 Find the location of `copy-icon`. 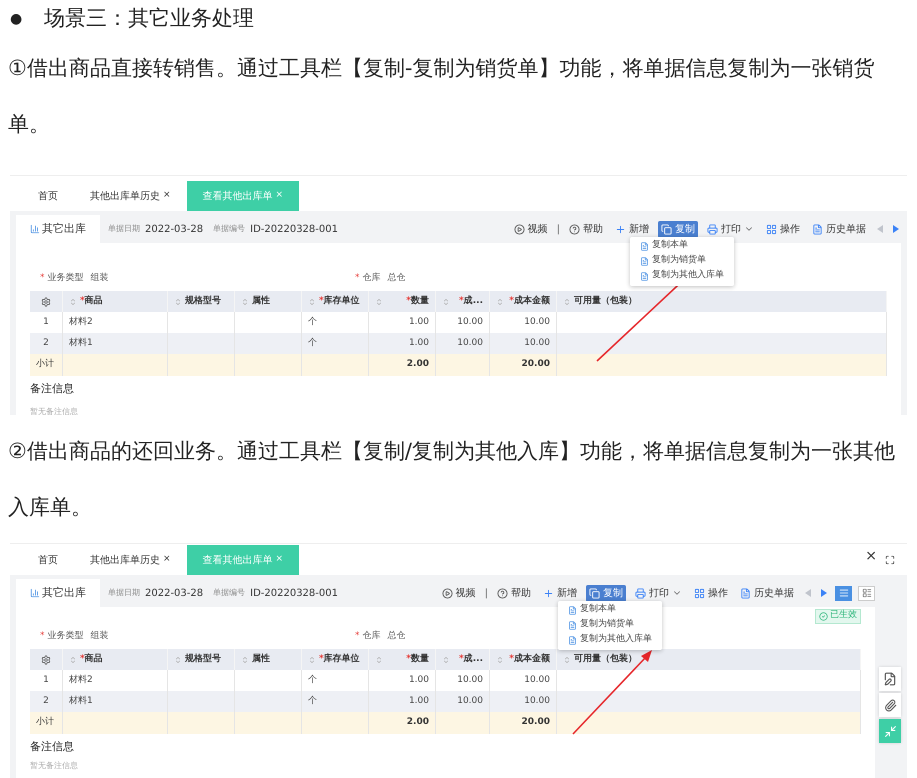

copy-icon is located at coordinates (594, 593).